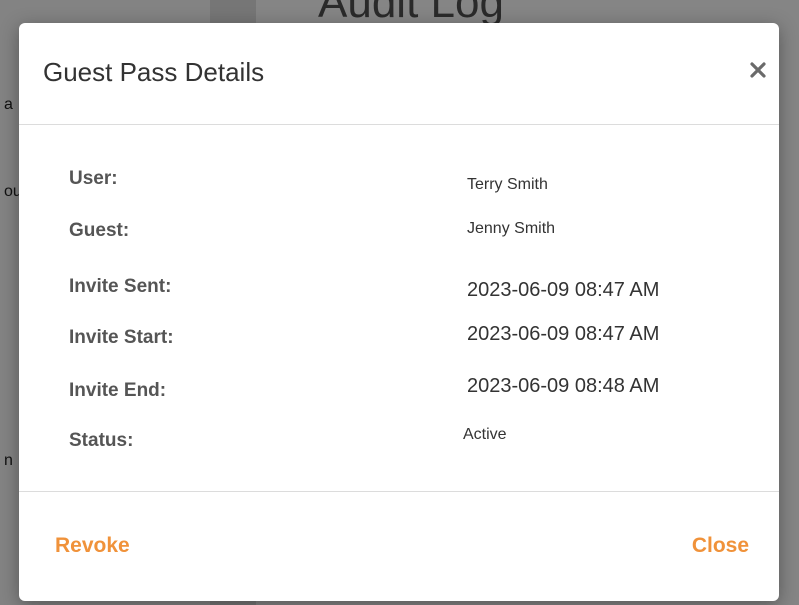 Image resolution: width=799 pixels, height=605 pixels. What do you see at coordinates (93, 178) in the screenshot?
I see `user-label: User:` at bounding box center [93, 178].